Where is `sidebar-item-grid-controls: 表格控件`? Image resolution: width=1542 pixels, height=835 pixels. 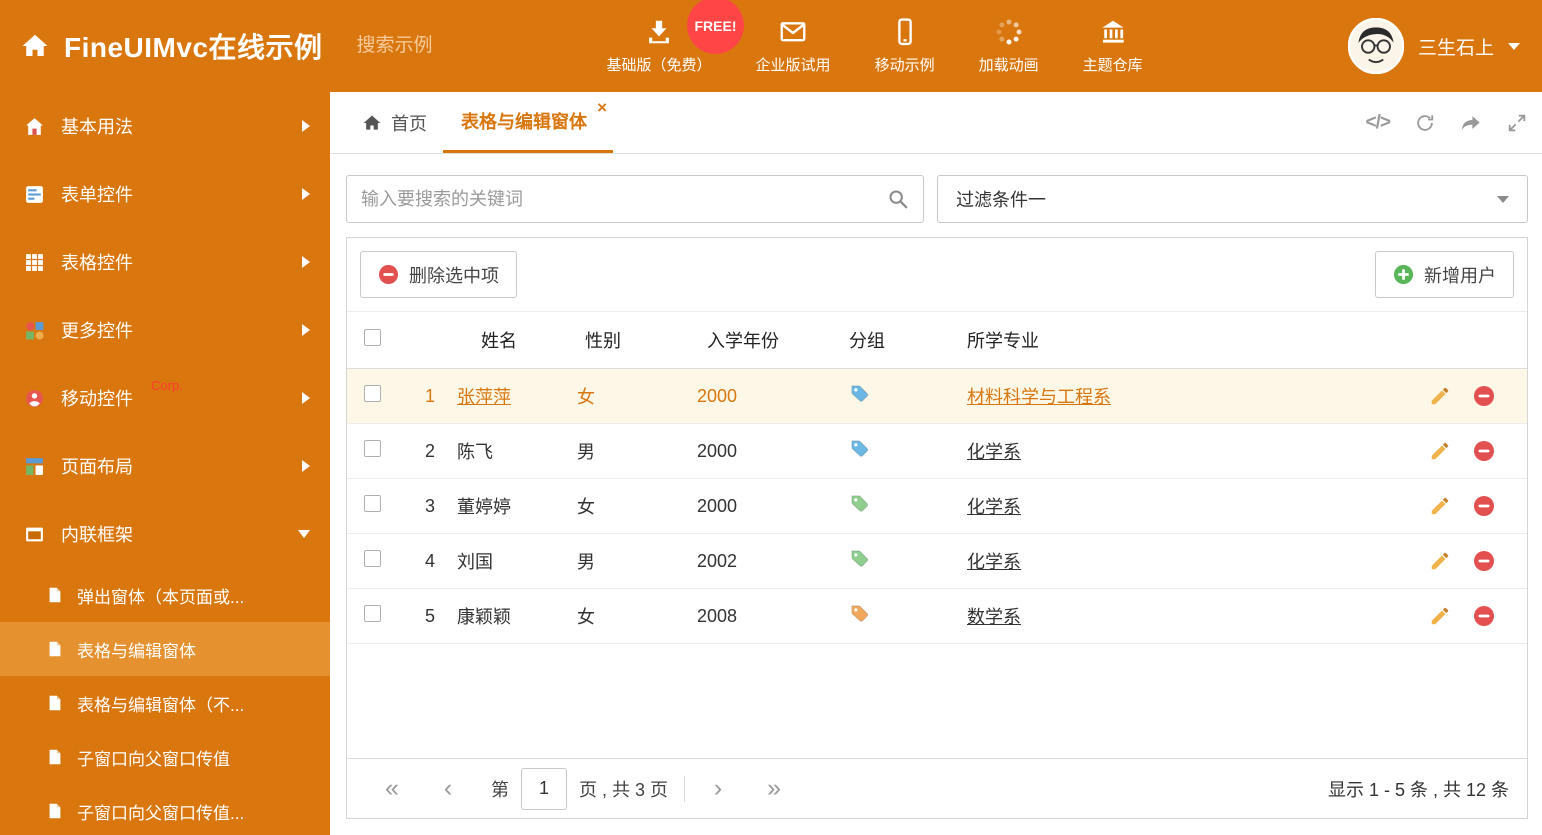
sidebar-item-grid-controls: 表格控件 is located at coordinates (165, 262).